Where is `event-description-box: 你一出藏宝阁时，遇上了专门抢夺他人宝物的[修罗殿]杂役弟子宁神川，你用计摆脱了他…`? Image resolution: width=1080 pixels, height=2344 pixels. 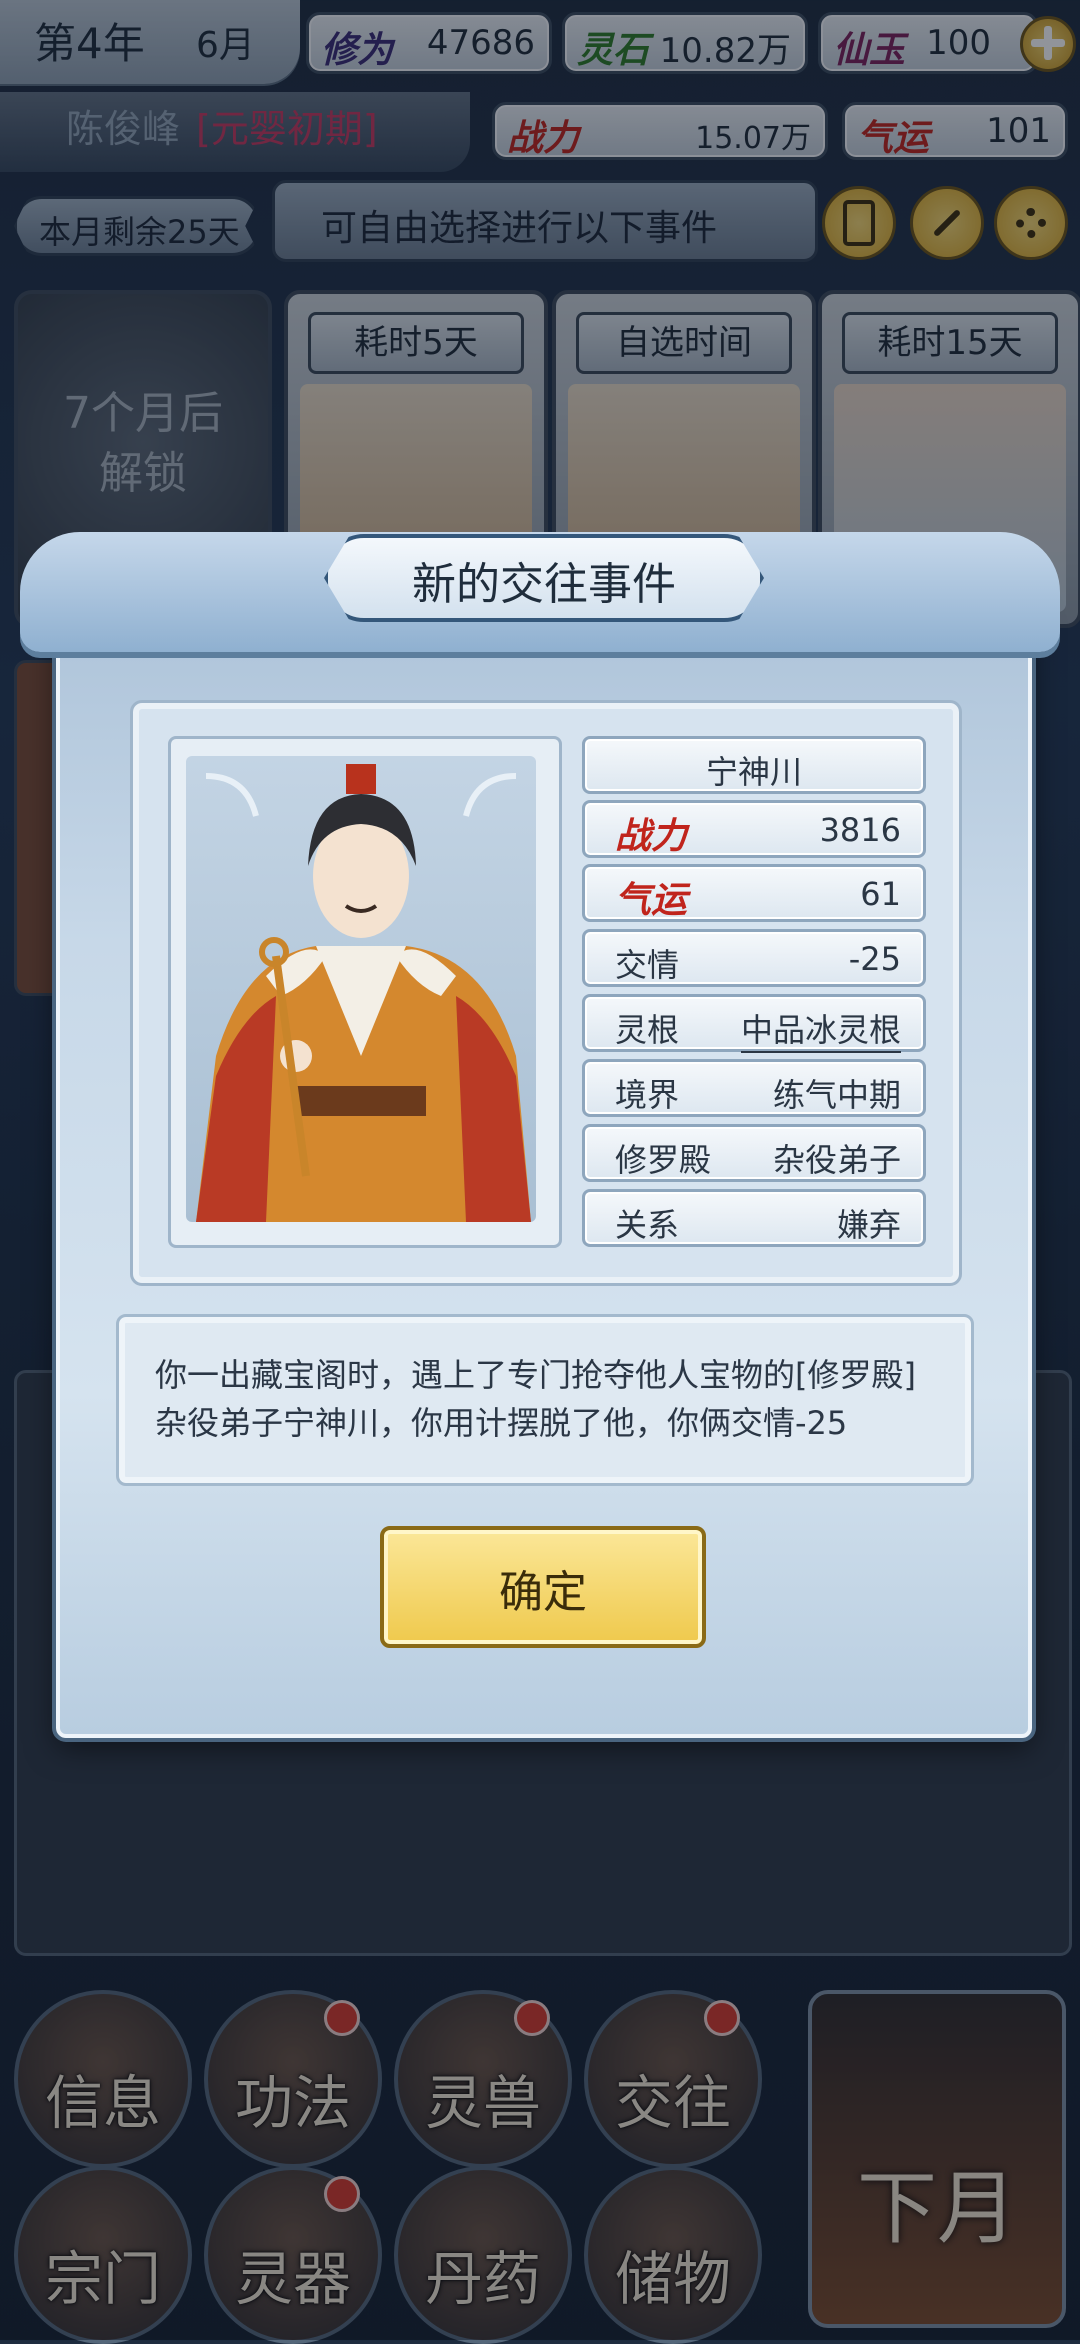
event-description-box: 你一出藏宝阁时，遇上了专门抢夺他人宝物的[修罗殿]杂役弟子宁神川，你用计摆脱了他… is located at coordinates (545, 1400).